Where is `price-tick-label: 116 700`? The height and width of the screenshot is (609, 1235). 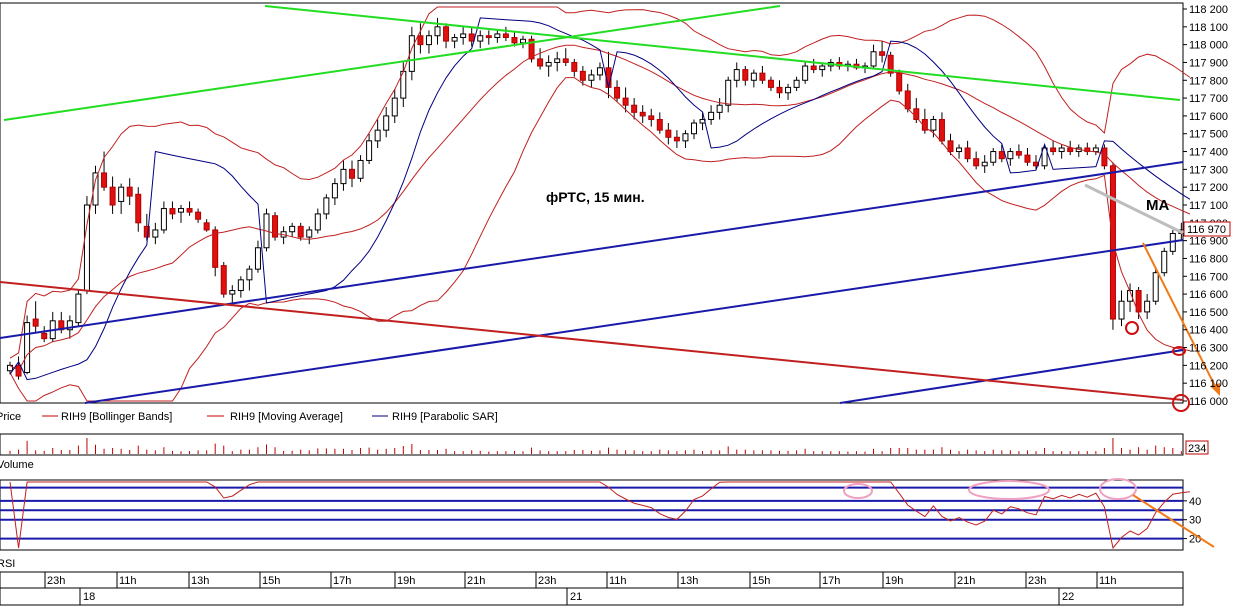
price-tick-label: 116 700 is located at coordinates (1208, 277).